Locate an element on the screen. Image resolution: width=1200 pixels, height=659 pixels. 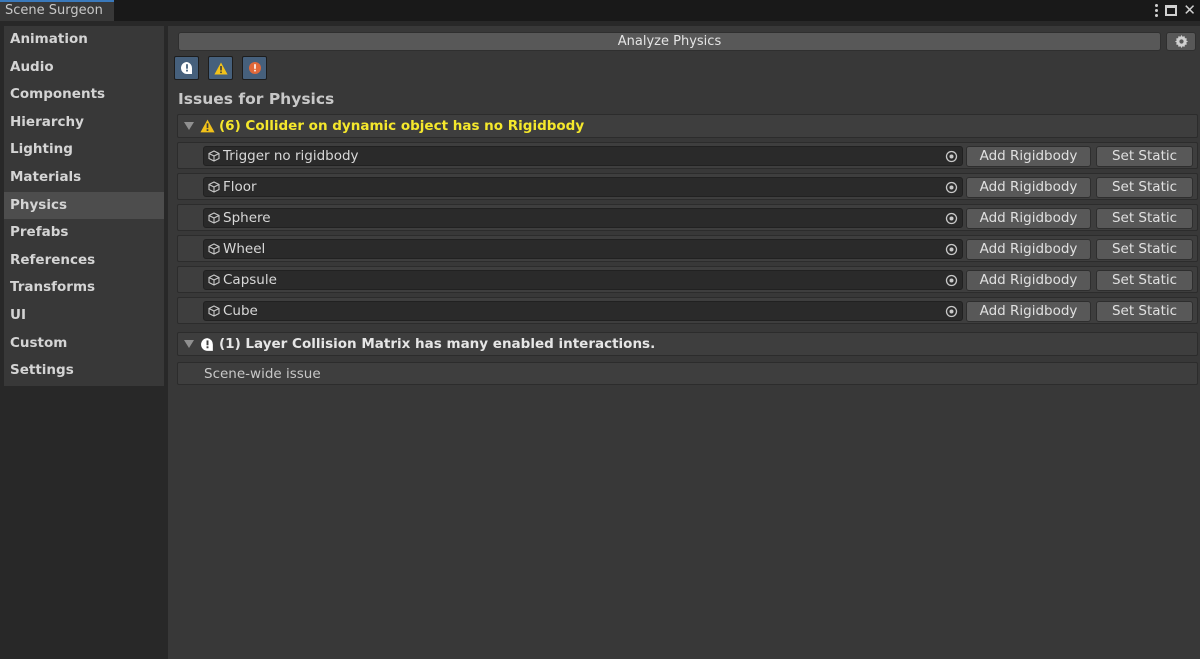
sidebar-item-prefabs: Prefabs is located at coordinates (84, 233).